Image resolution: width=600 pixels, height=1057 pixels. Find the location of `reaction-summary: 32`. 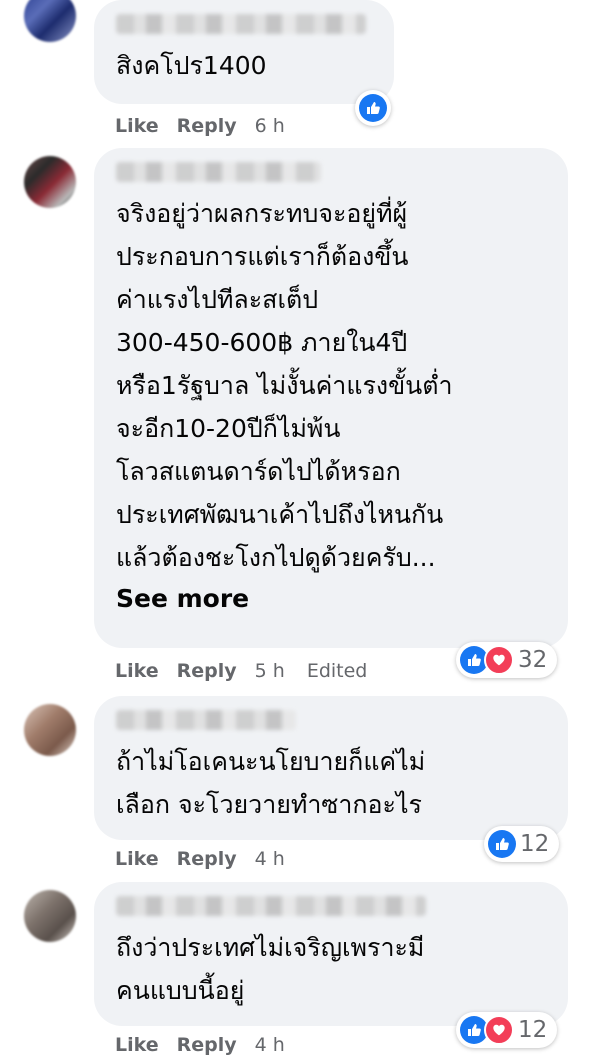

reaction-summary: 32 is located at coordinates (507, 660).